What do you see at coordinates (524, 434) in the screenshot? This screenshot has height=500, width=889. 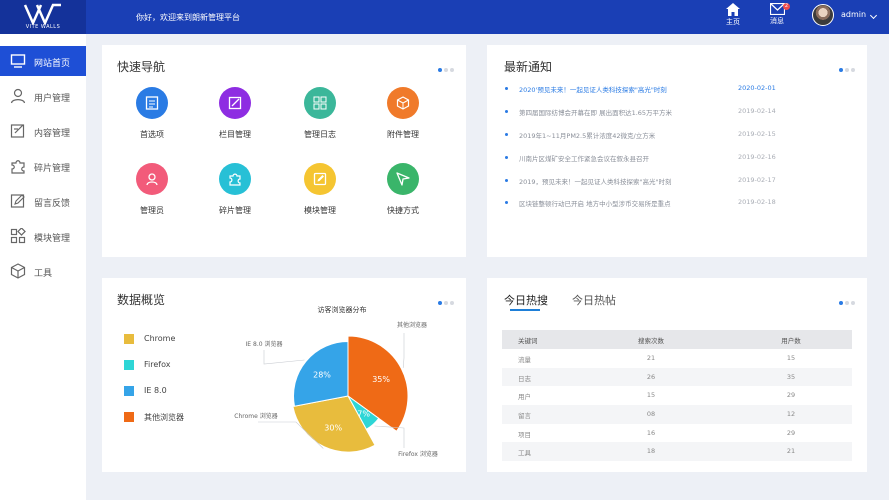 I see `cell-keyword: 项目` at bounding box center [524, 434].